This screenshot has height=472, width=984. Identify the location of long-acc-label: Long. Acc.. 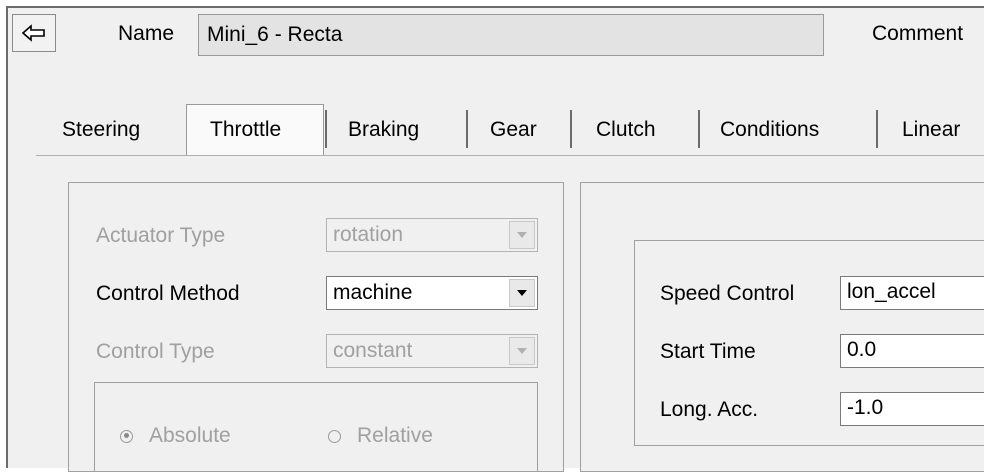
(709, 409).